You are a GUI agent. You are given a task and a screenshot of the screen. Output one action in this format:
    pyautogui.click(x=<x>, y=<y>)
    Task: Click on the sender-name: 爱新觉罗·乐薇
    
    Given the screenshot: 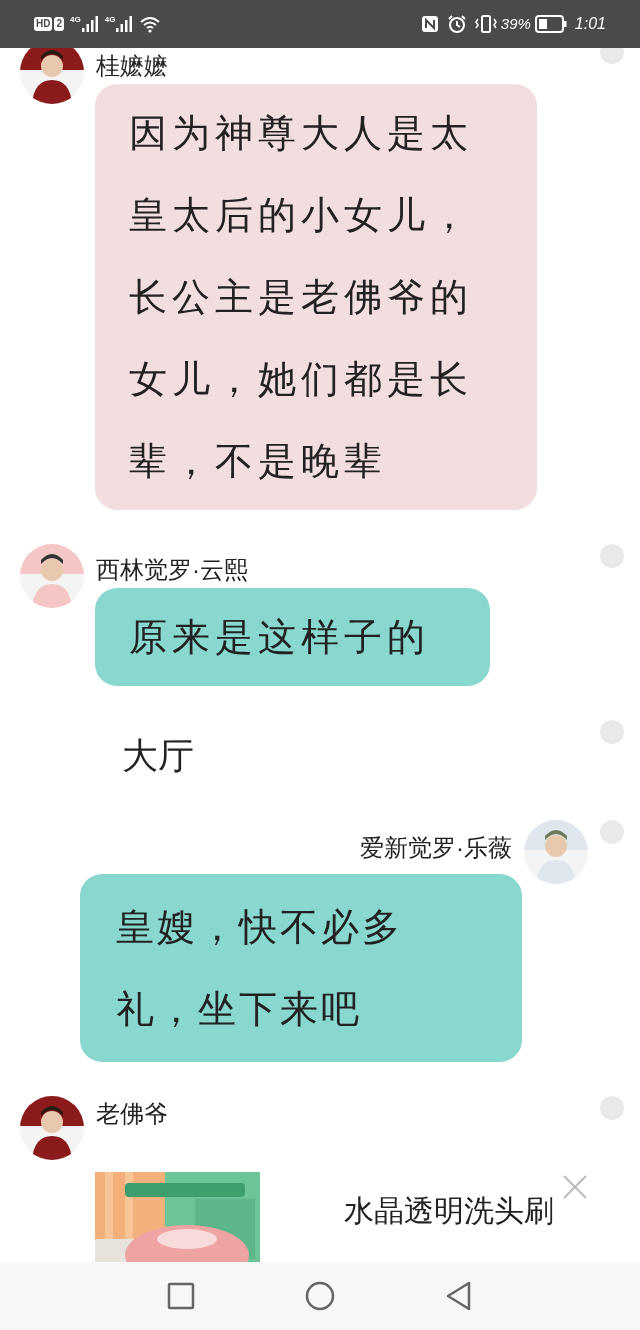 What is the action you would take?
    pyautogui.click(x=436, y=848)
    